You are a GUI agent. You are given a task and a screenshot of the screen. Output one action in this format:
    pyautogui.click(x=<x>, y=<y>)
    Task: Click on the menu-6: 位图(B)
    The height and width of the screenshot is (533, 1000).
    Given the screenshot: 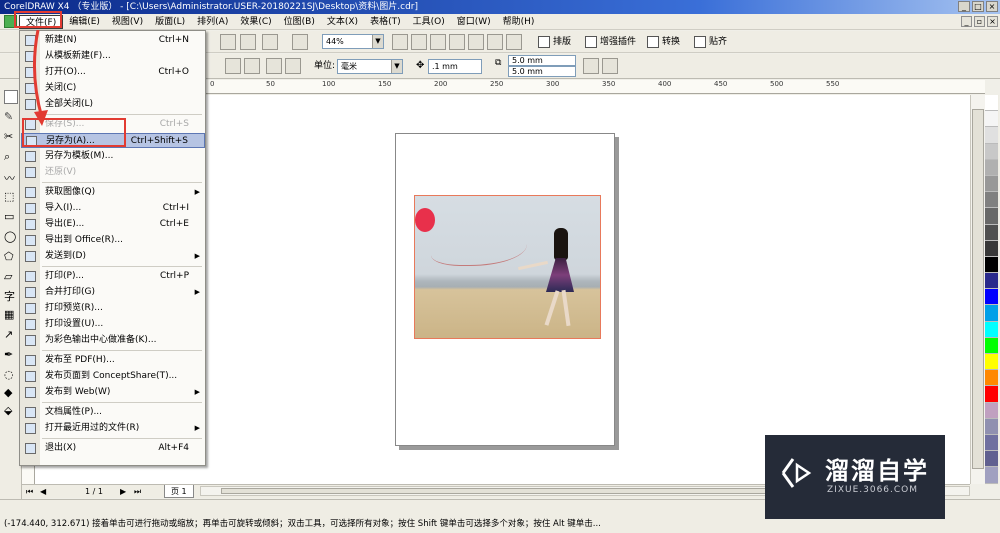 What is the action you would take?
    pyautogui.click(x=299, y=22)
    